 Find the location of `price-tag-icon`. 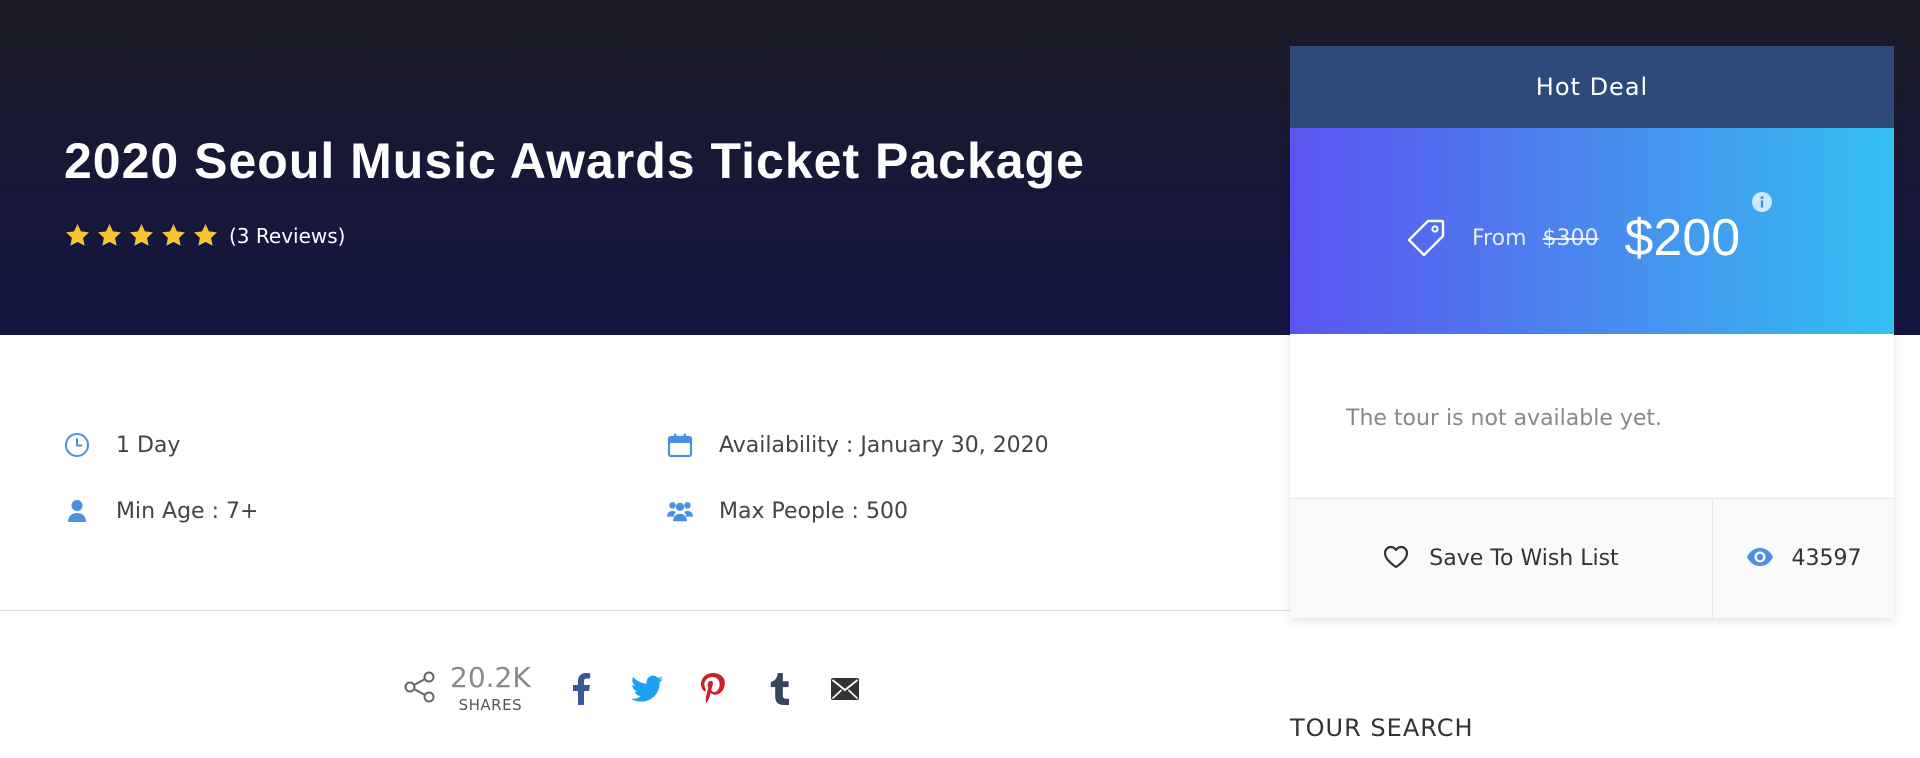

price-tag-icon is located at coordinates (1426, 238).